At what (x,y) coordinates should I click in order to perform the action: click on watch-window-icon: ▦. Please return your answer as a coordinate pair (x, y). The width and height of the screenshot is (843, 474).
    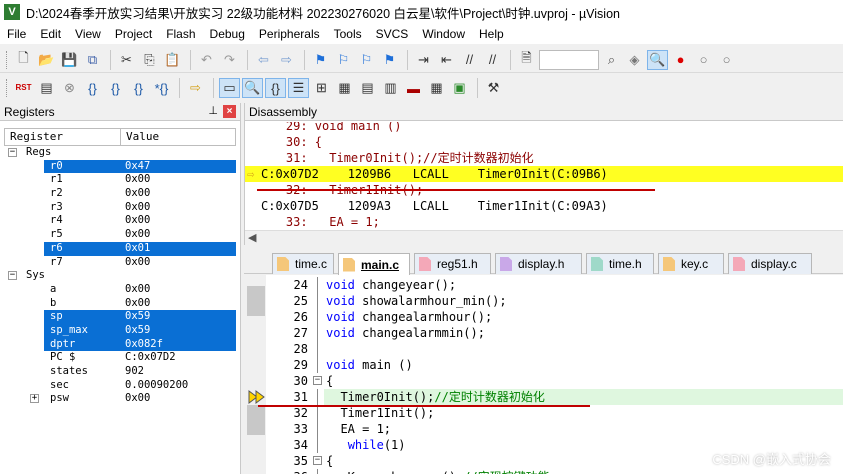
    Looking at the image, I should click on (344, 88).